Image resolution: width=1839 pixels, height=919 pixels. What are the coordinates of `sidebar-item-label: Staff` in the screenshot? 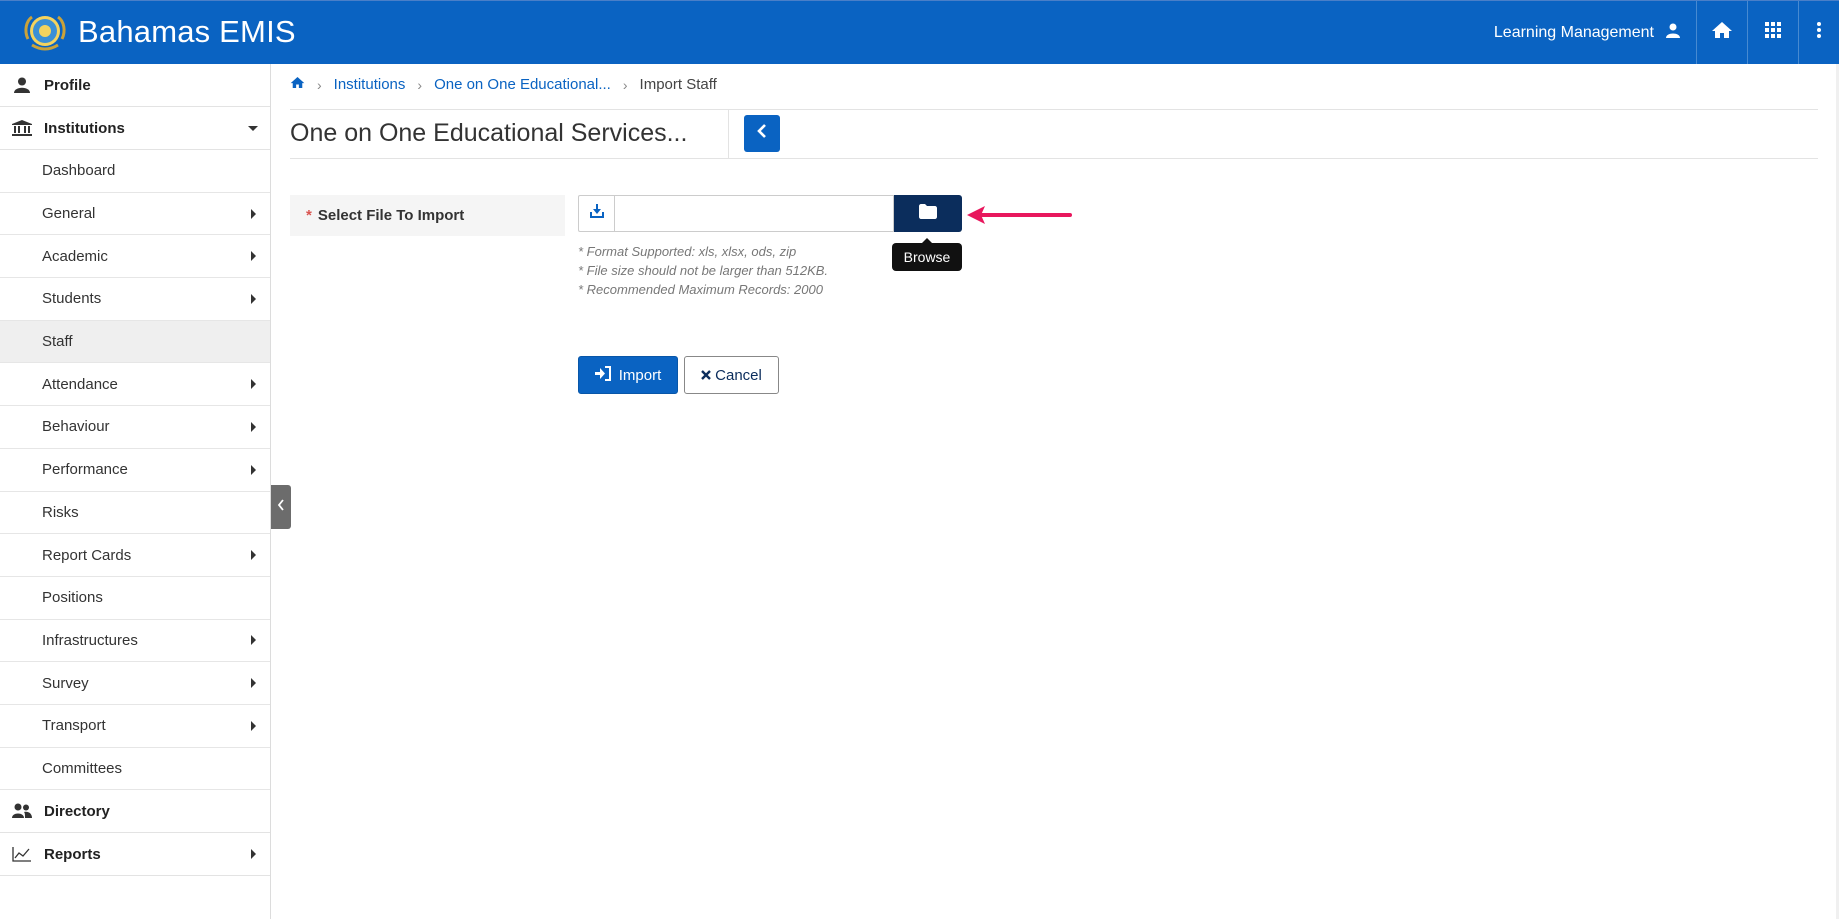 It's located at (57, 342).